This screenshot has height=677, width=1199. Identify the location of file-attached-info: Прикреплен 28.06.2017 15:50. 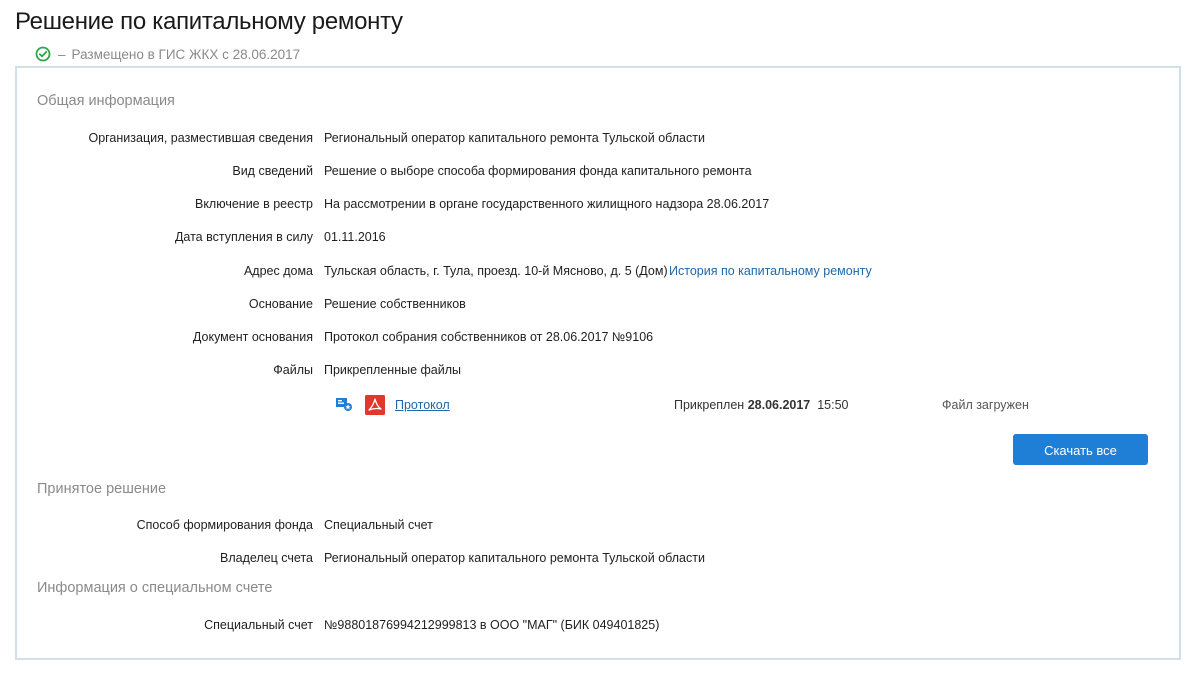
(761, 405).